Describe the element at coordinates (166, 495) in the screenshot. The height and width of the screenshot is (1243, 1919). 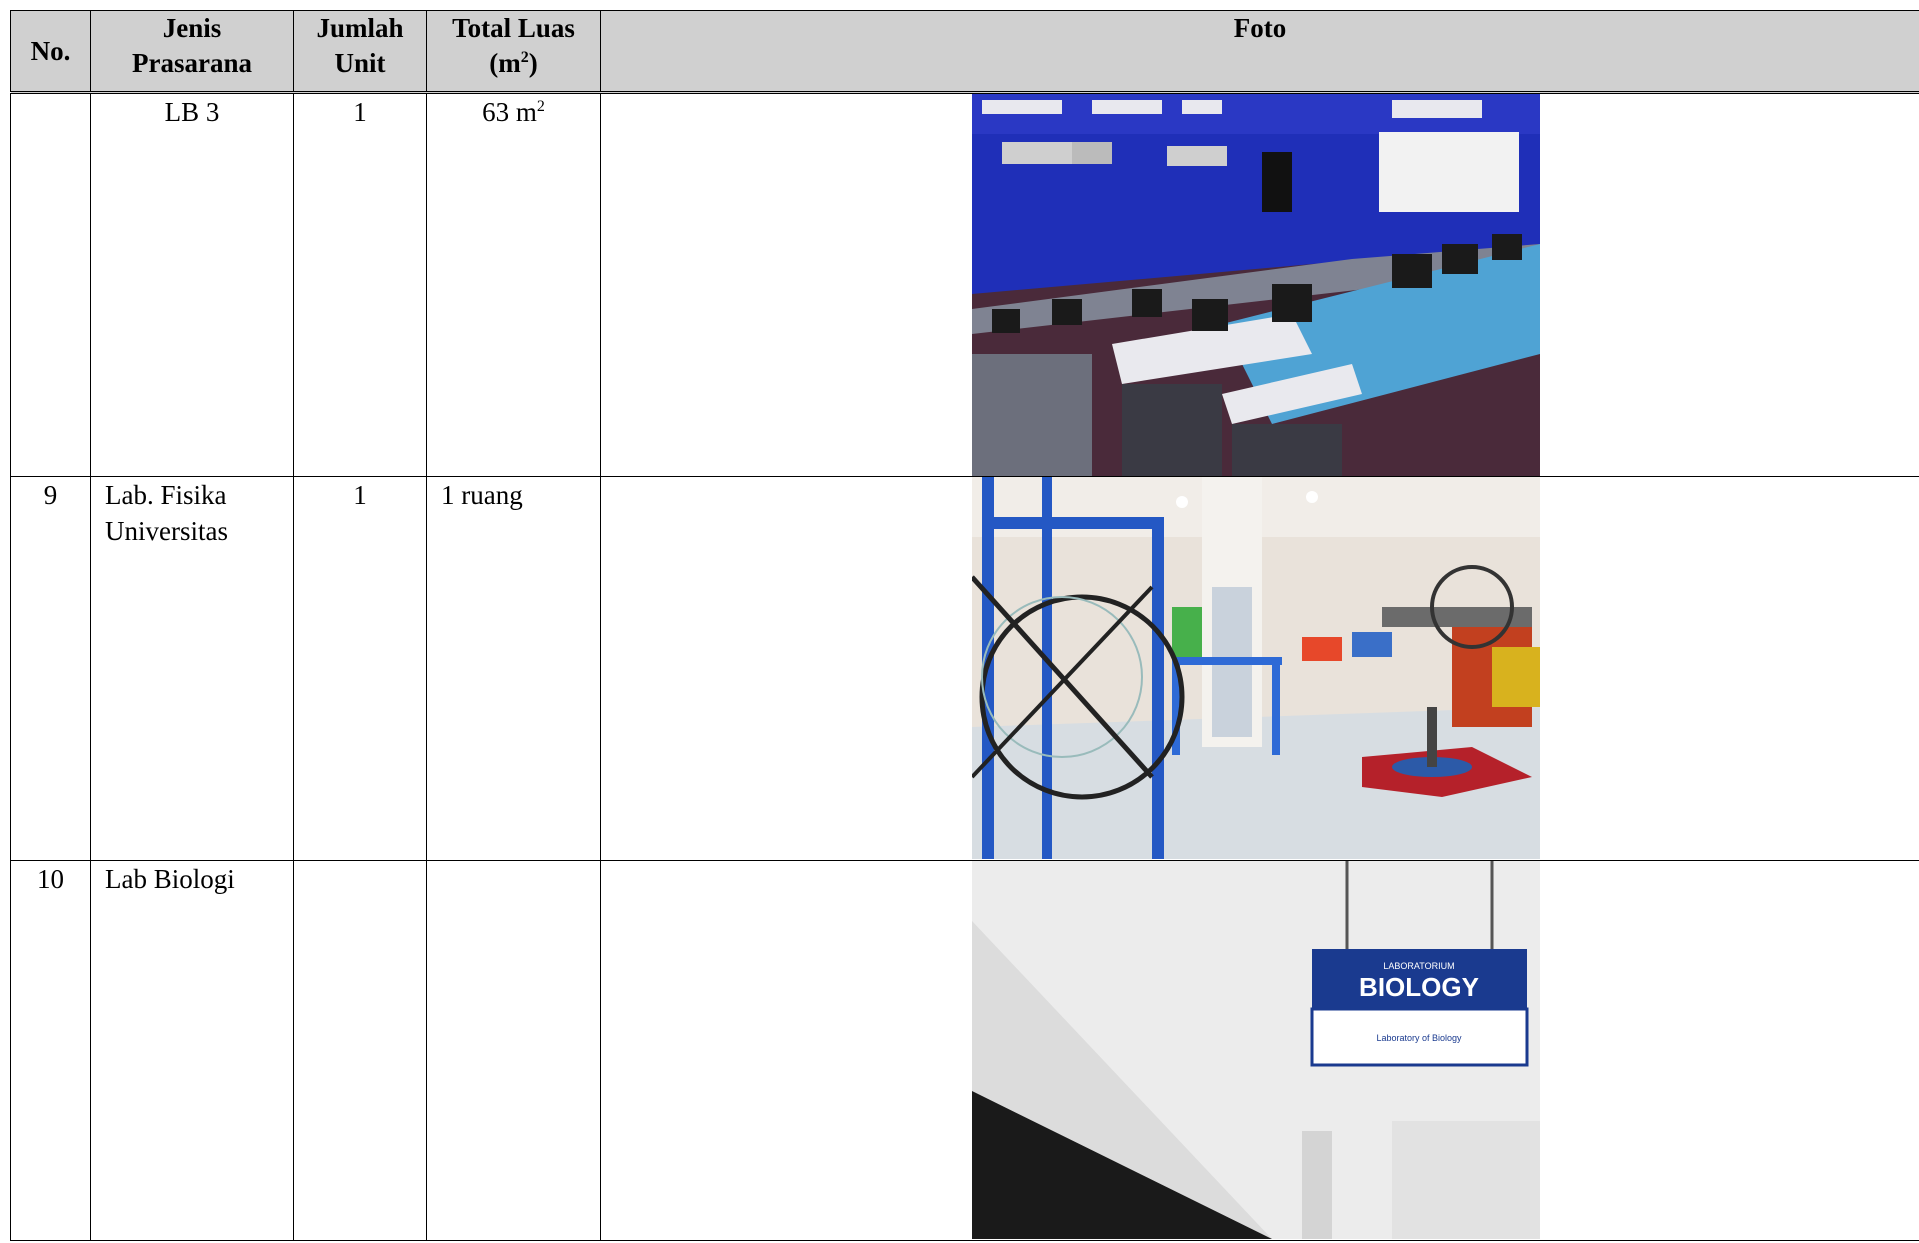
I see `cell-jenis-line1: Lab. Fisika` at that location.